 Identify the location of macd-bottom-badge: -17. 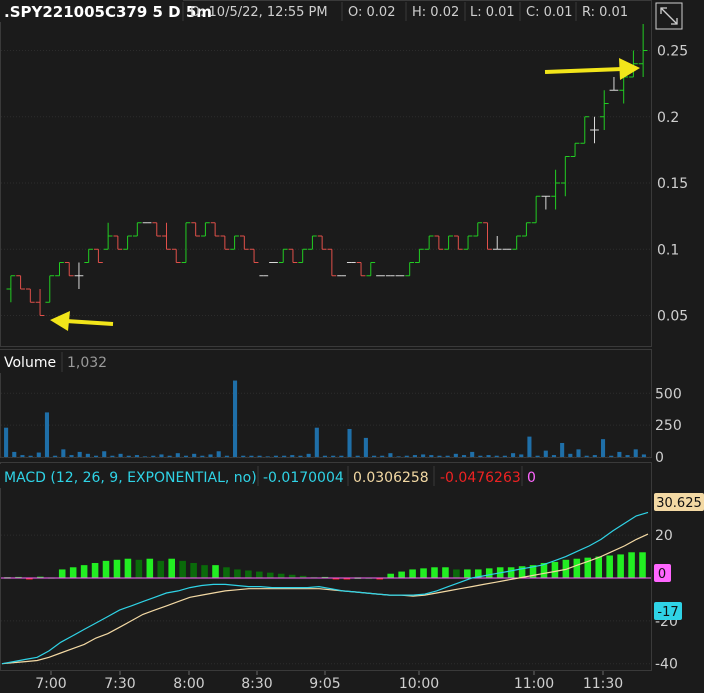
(668, 611).